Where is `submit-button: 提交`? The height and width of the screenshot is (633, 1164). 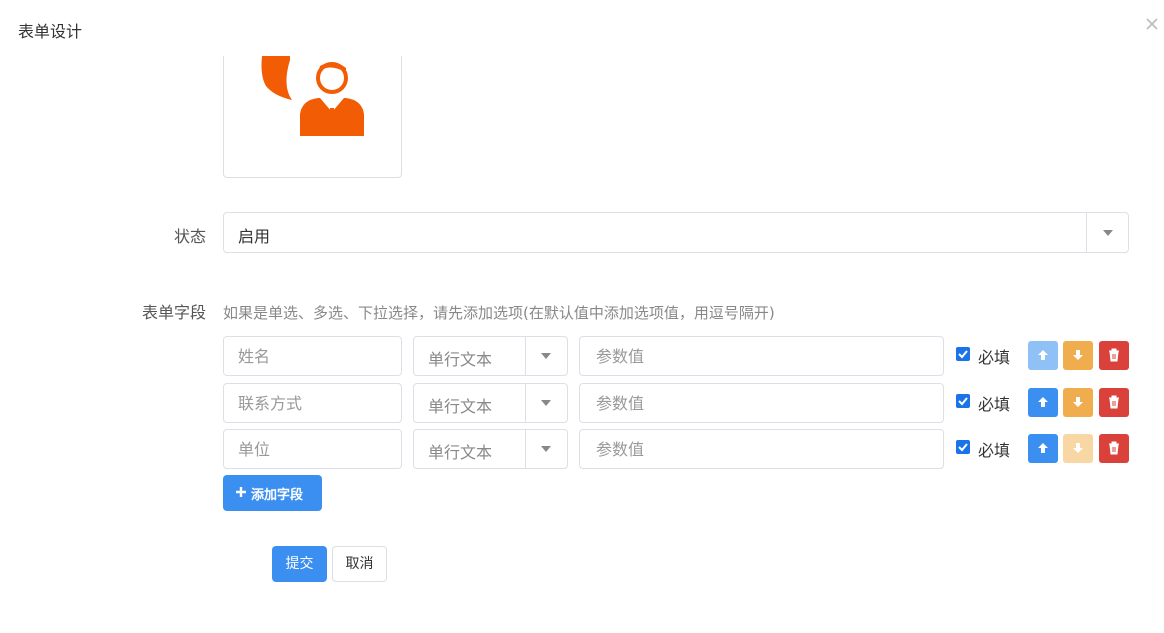 submit-button: 提交 is located at coordinates (299, 564).